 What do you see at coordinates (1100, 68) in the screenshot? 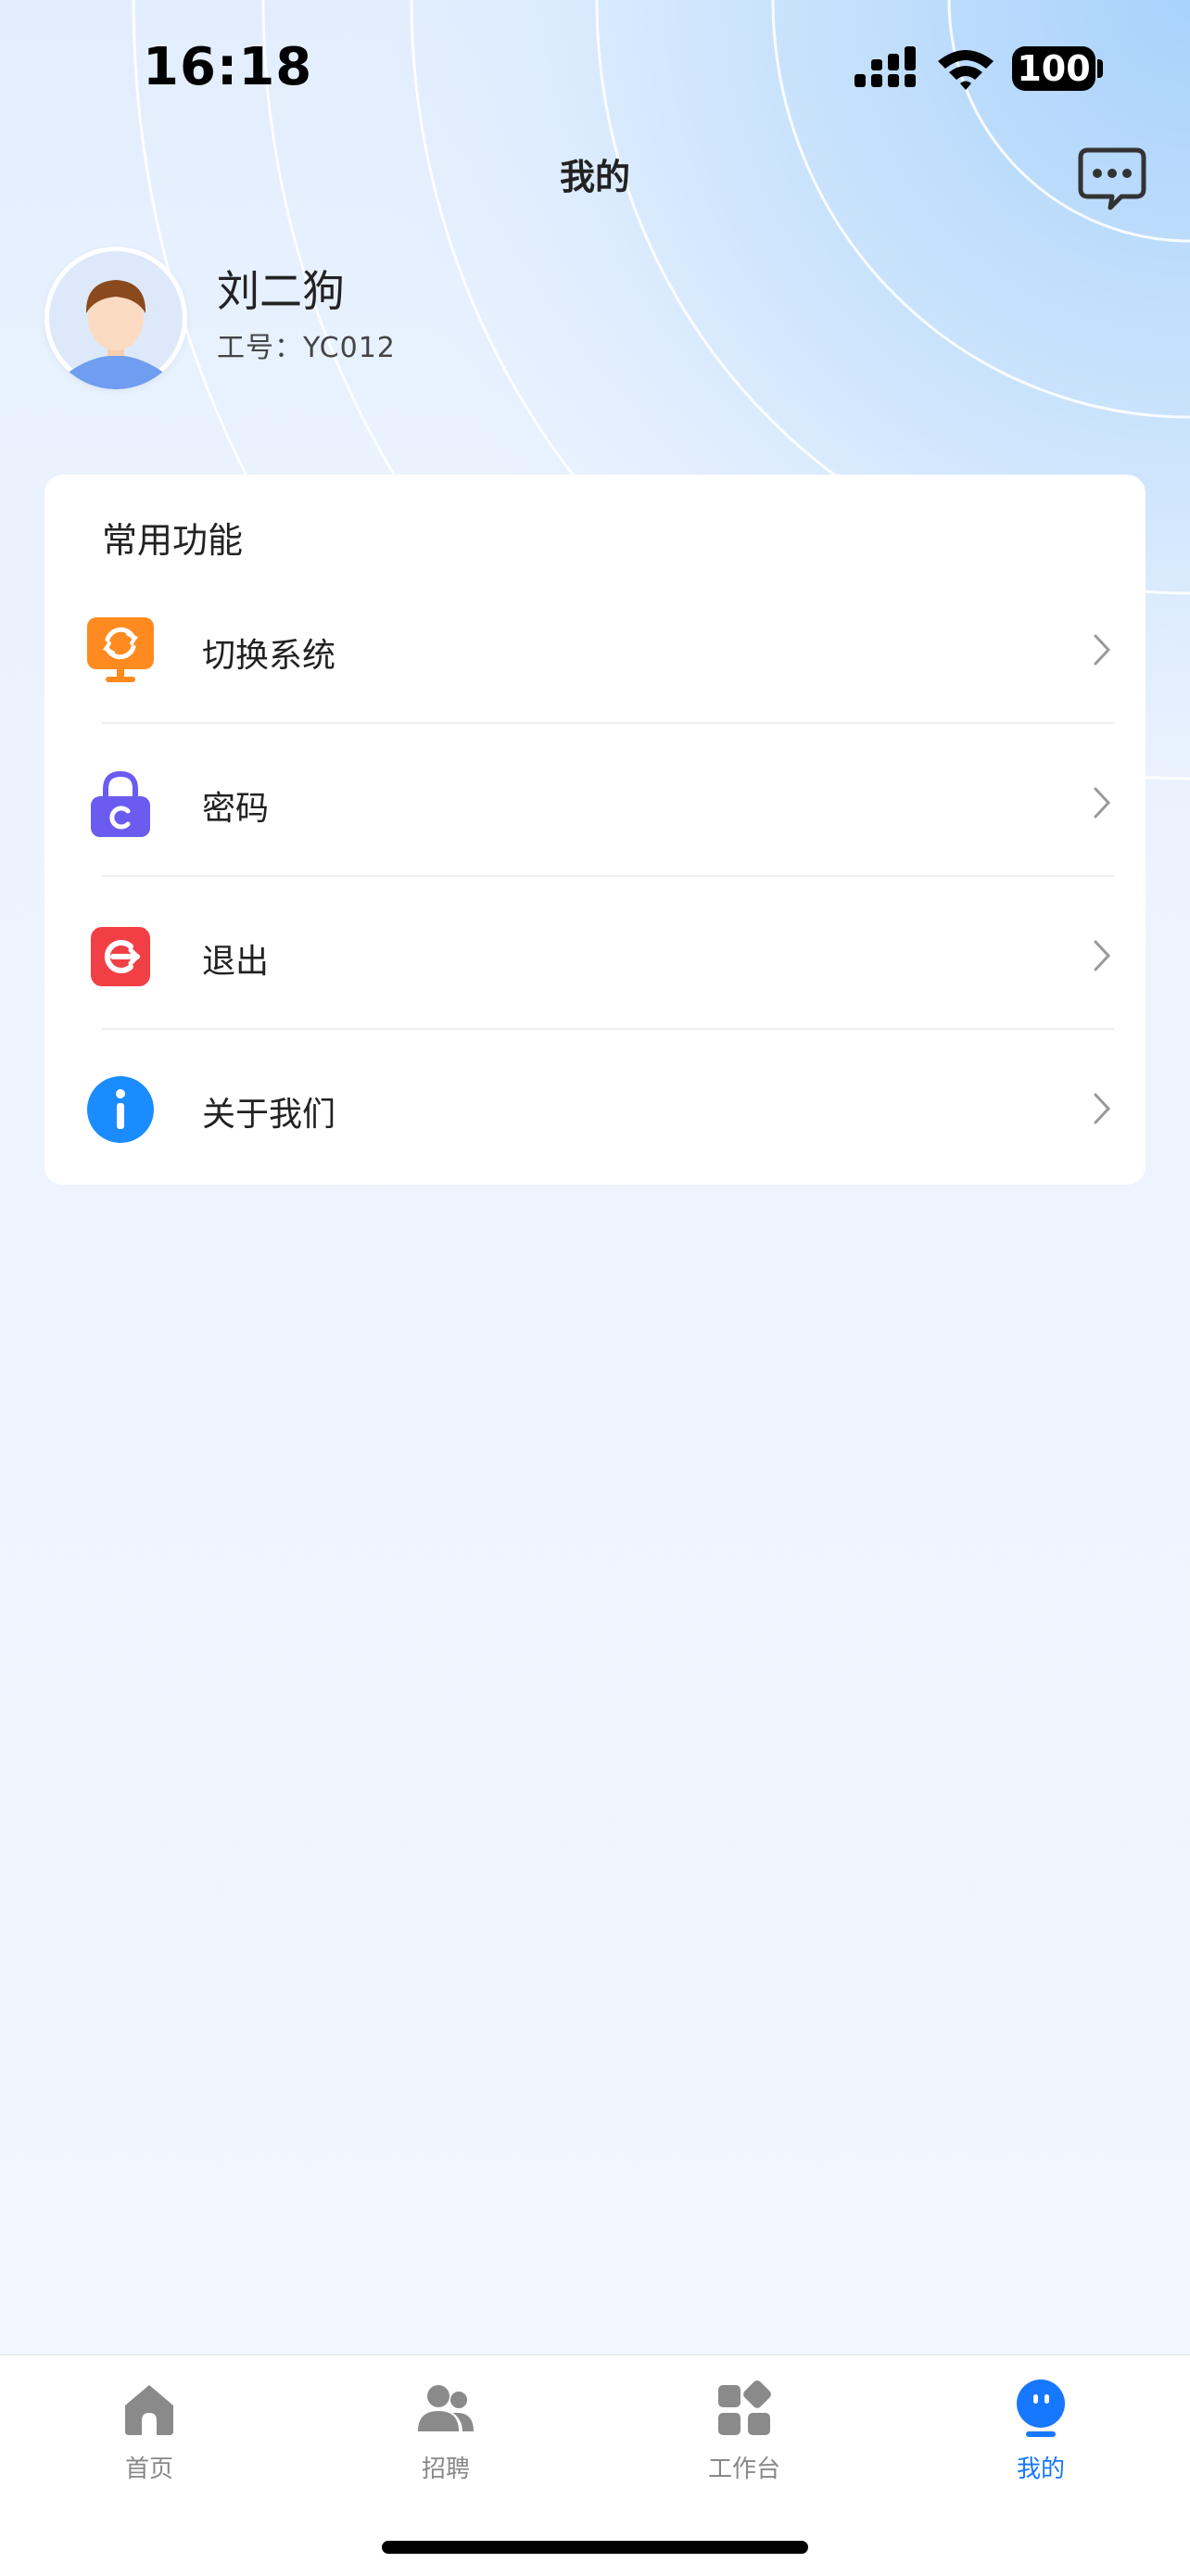
I see `battery-tip` at bounding box center [1100, 68].